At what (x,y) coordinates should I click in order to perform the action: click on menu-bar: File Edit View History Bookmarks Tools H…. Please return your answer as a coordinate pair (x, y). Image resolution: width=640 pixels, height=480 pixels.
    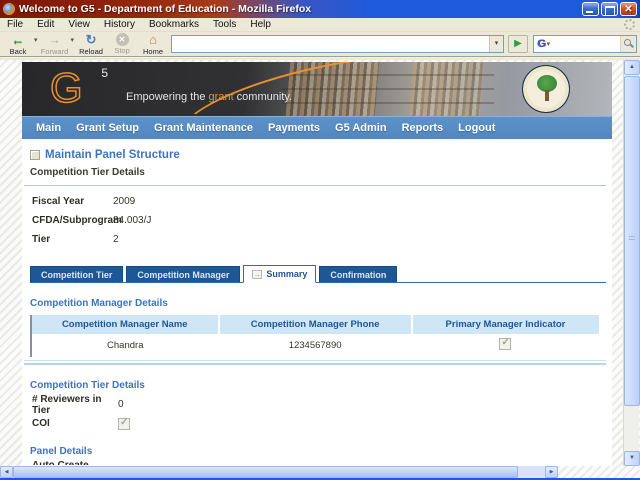
    Looking at the image, I should click on (320, 25).